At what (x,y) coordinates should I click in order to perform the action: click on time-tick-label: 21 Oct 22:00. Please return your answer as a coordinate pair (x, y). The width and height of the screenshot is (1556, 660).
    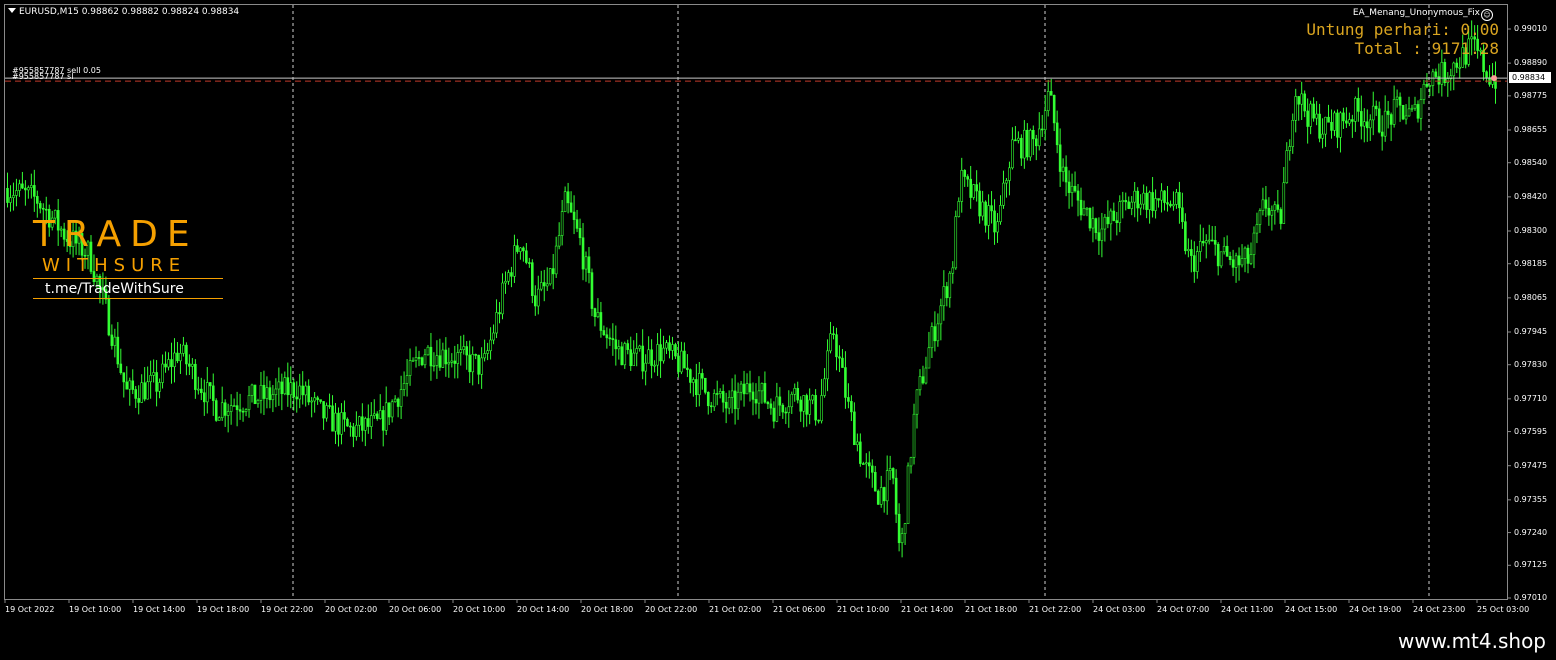
    Looking at the image, I should click on (1055, 609).